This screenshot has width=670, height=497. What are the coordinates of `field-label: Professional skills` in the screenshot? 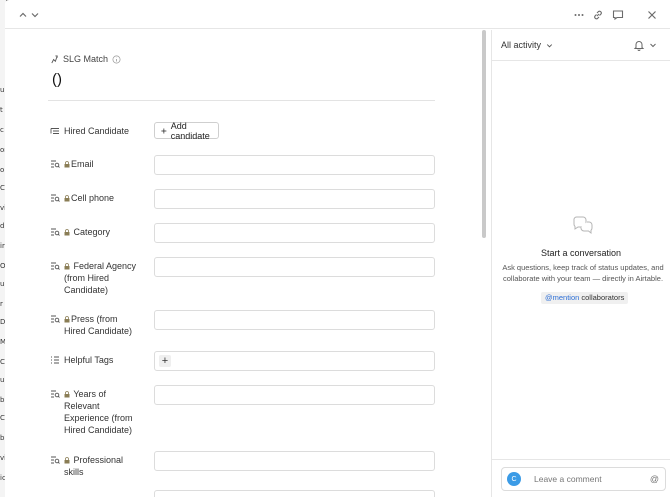 It's located at (102, 466).